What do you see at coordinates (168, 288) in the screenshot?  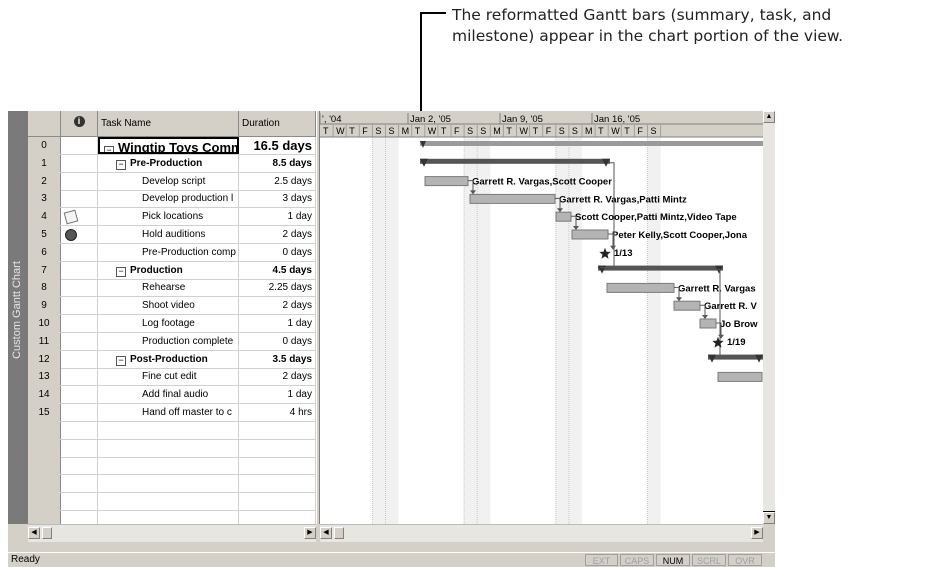 I see `task-name-cell: Rehearse` at bounding box center [168, 288].